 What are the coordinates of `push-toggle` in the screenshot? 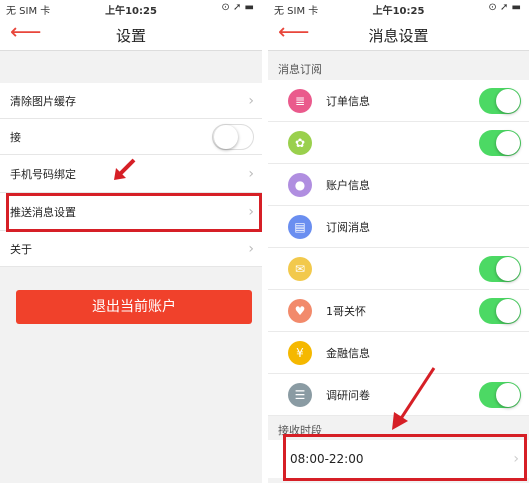 It's located at (233, 136).